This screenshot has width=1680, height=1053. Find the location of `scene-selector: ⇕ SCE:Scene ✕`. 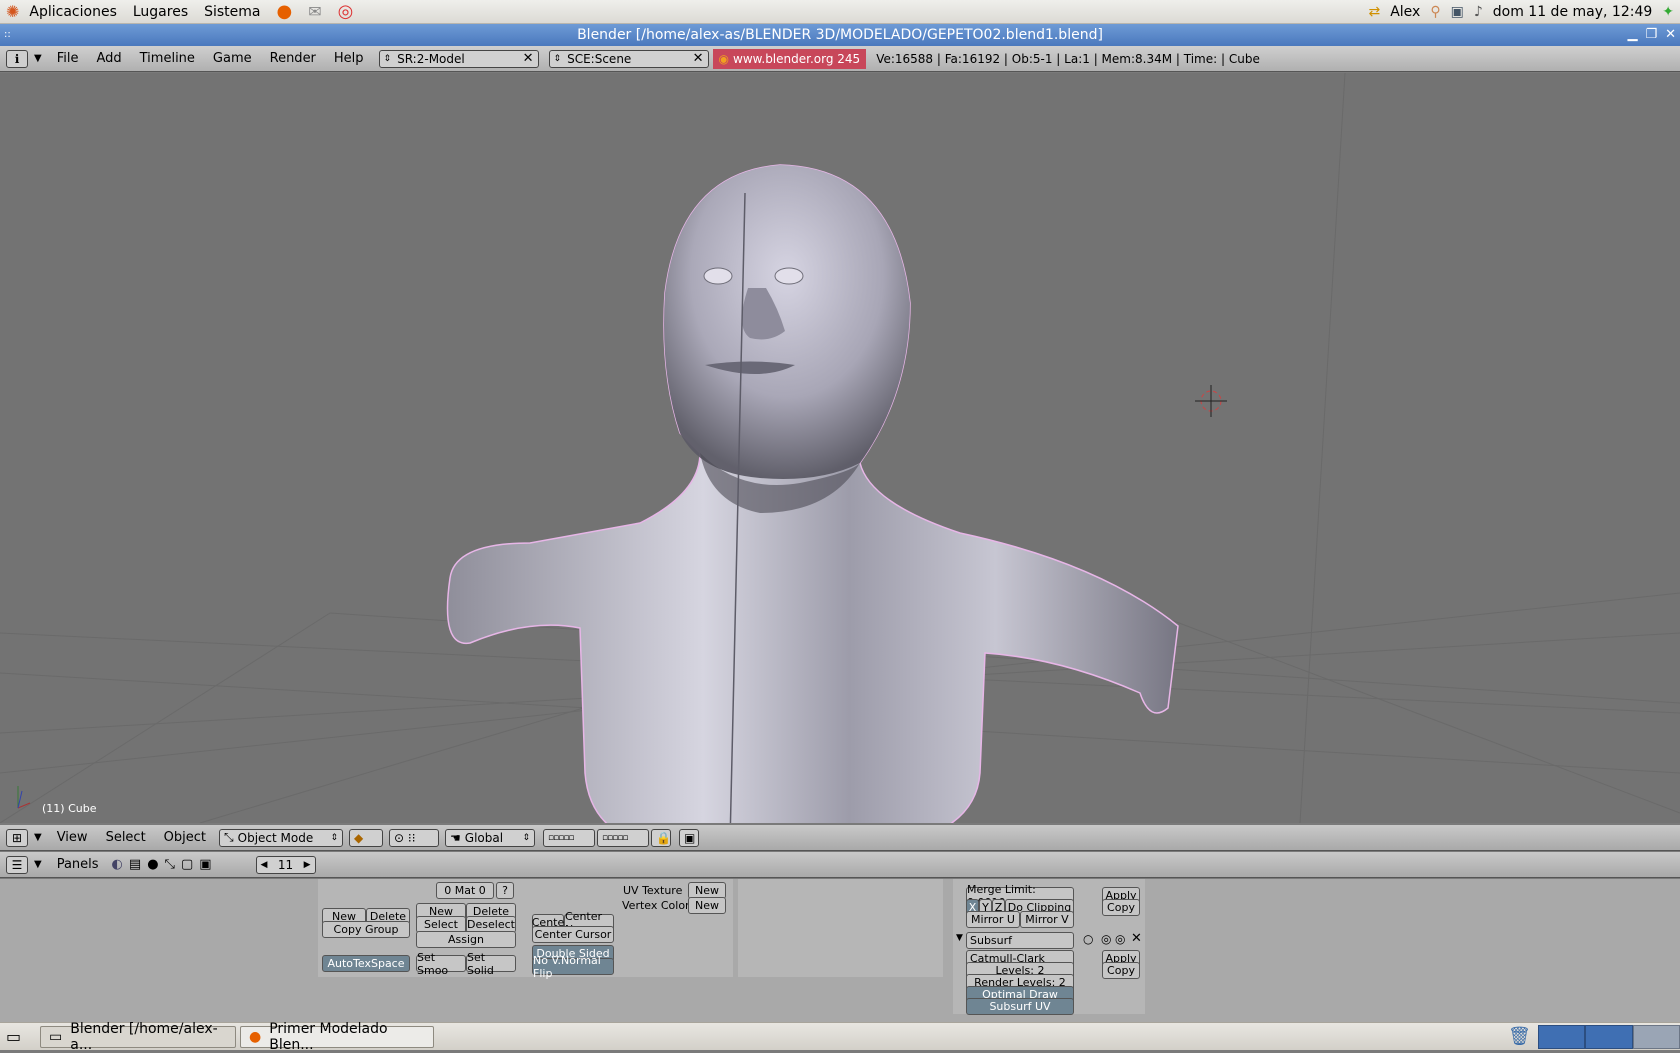

scene-selector: ⇕ SCE:Scene ✕ is located at coordinates (628, 58).